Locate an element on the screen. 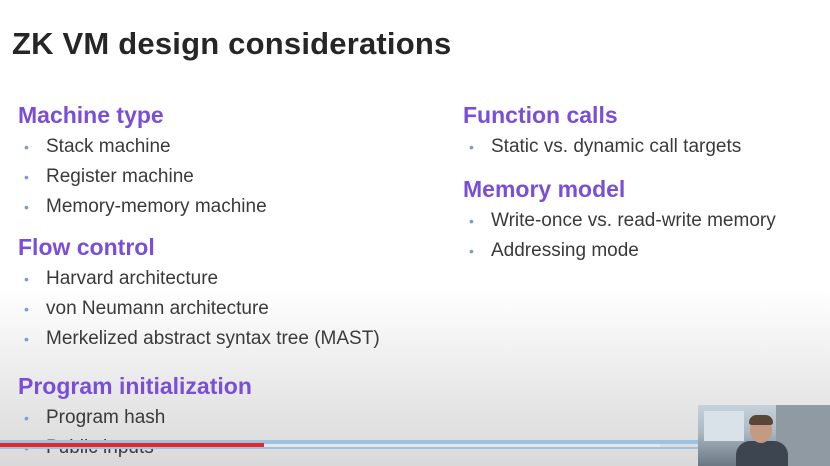 The image size is (830, 466). list-item-text: Merkelized abstract syntax tree (MAST) is located at coordinates (213, 338).